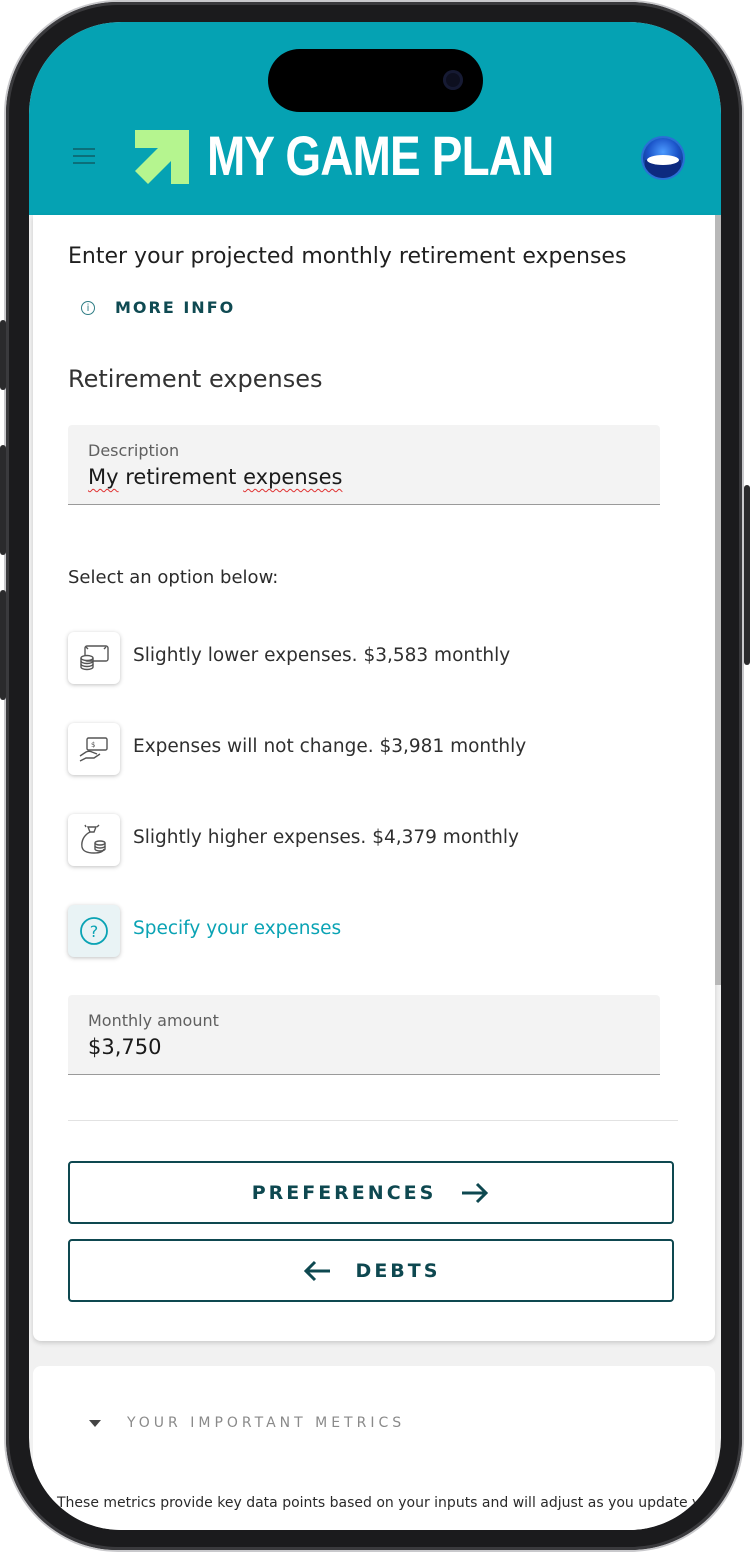 The width and height of the screenshot is (750, 1553). What do you see at coordinates (124, 1047) in the screenshot?
I see `monthly-amount-value: $3,750` at bounding box center [124, 1047].